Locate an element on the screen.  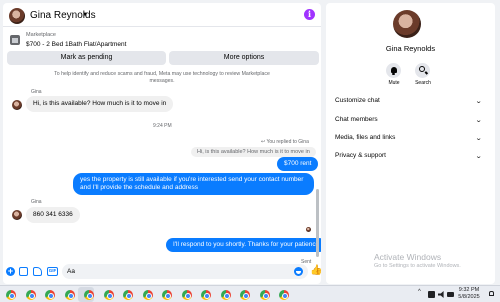
clock-date: 5/8/2025 is located at coordinates (469, 297).